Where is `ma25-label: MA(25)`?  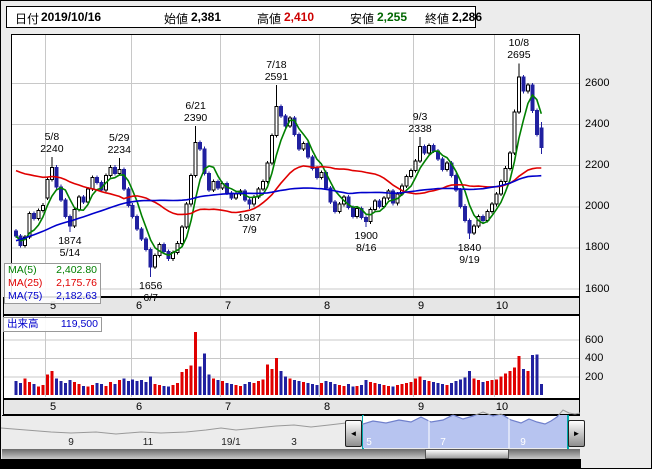
ma25-label: MA(25) is located at coordinates (25, 283).